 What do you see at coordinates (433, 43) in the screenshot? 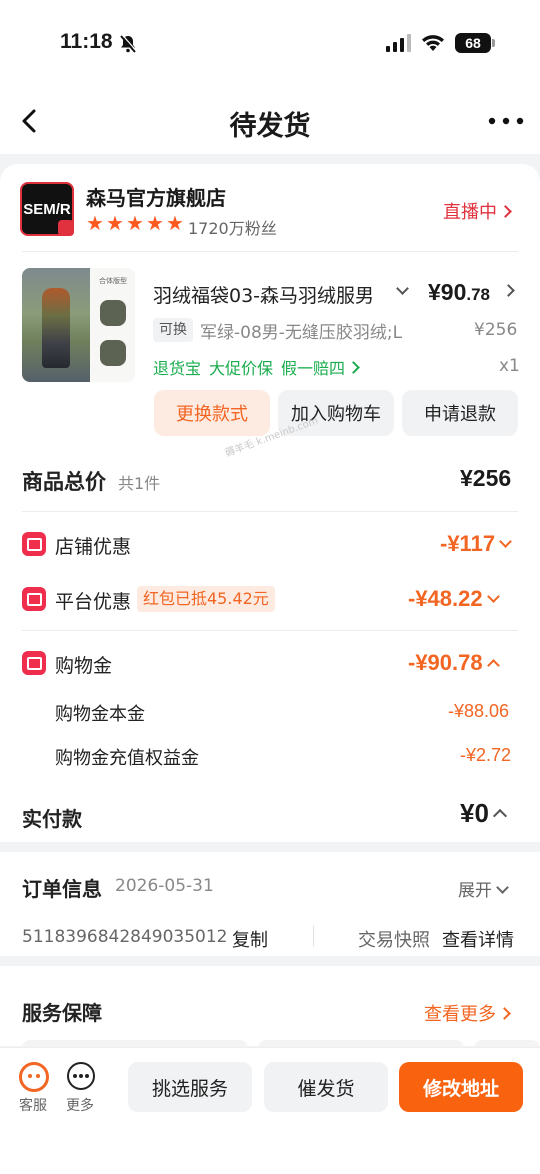
I see `wifi-icon` at bounding box center [433, 43].